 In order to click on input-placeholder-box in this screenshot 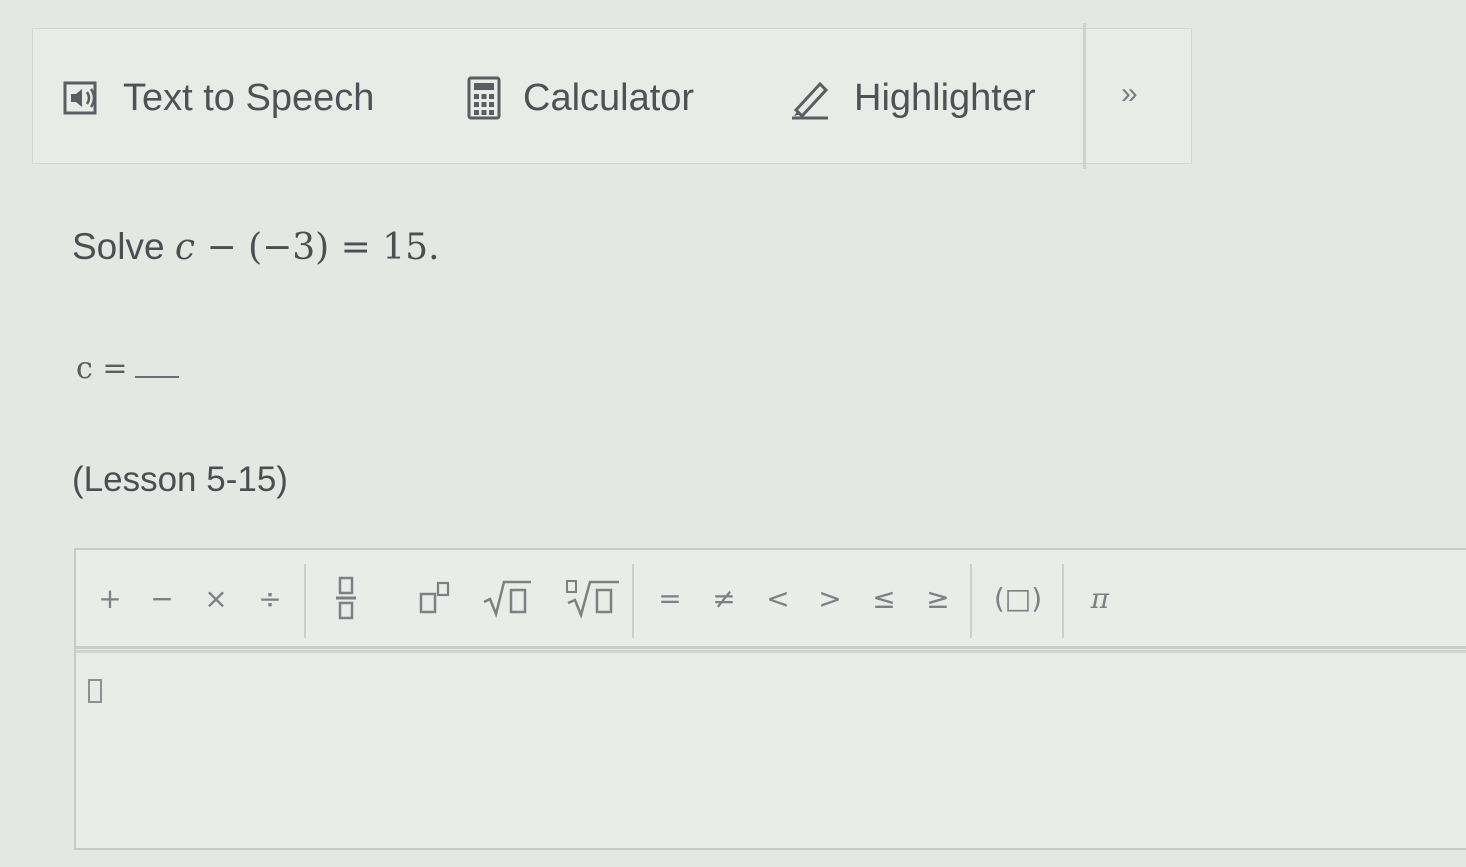, I will do `click(95, 691)`.